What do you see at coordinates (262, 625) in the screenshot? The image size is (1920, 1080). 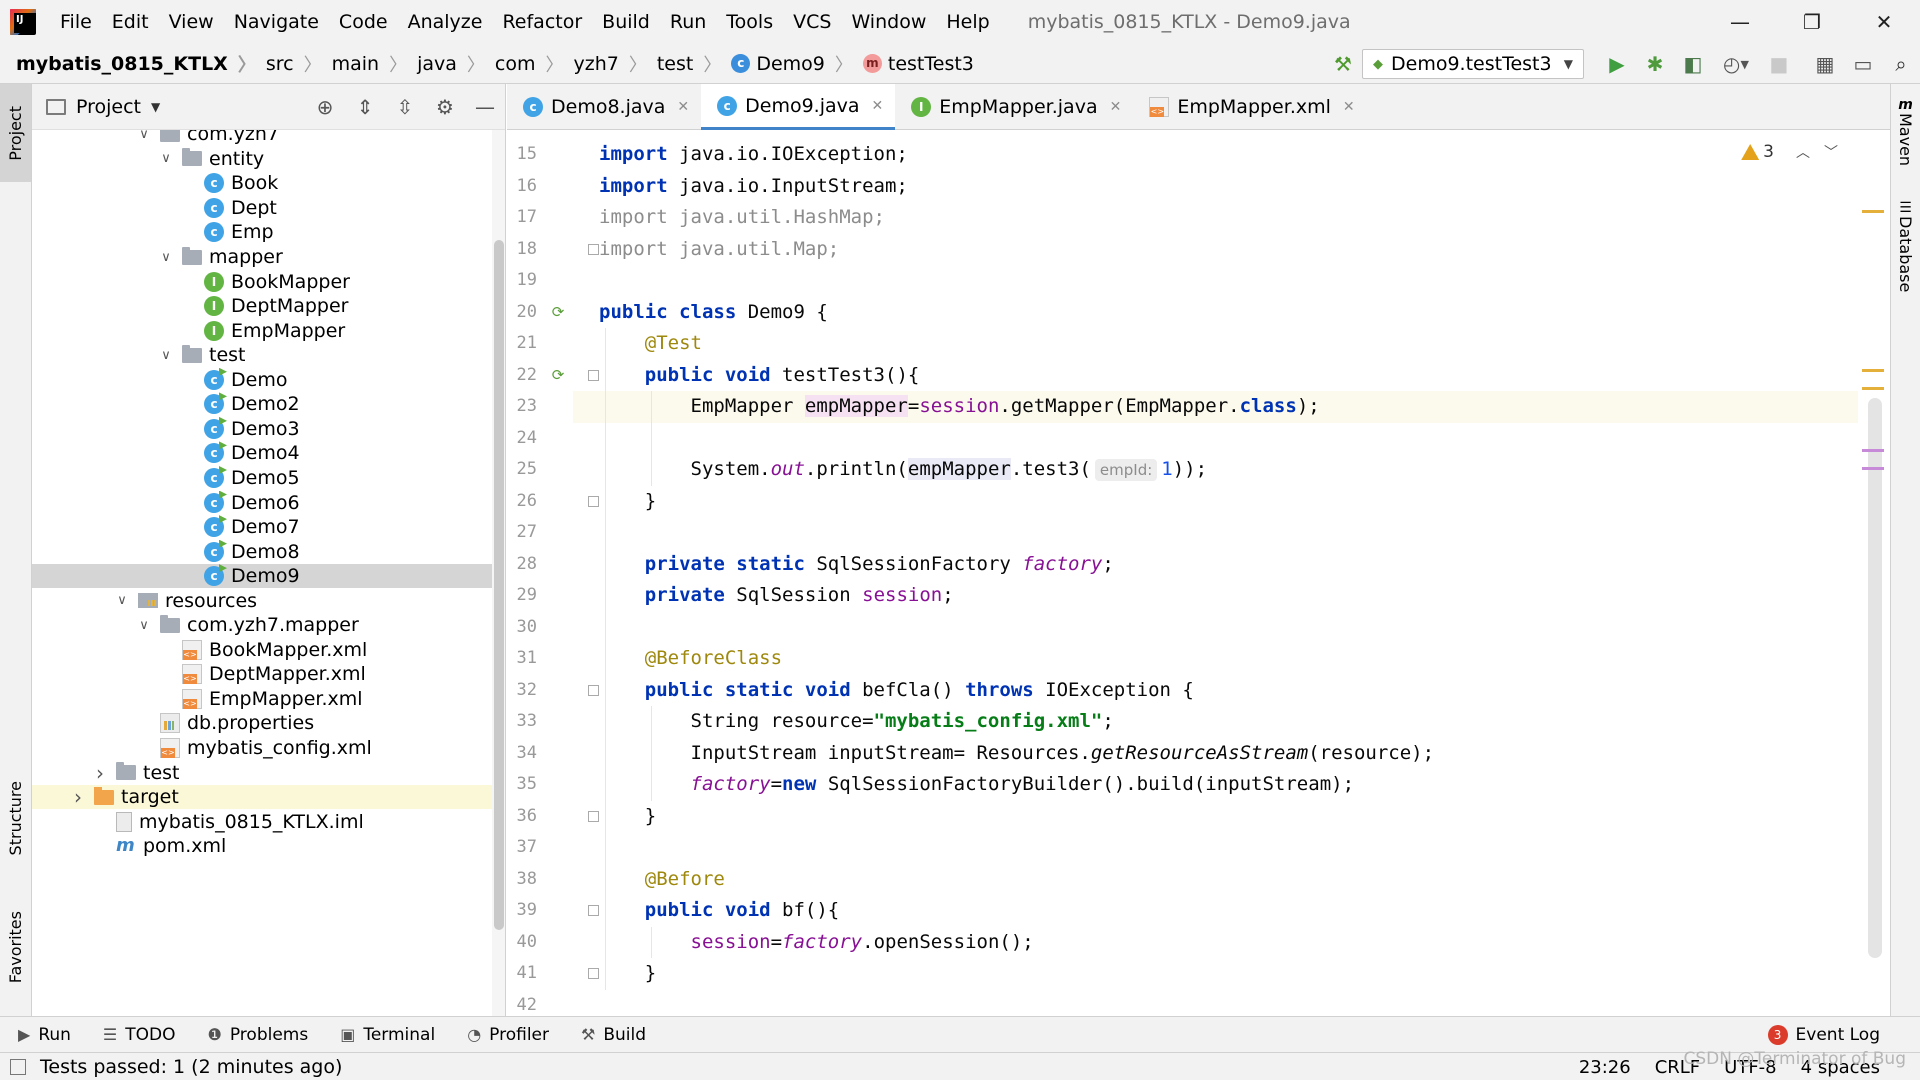 I see `tree-item-com-yzh7-mapper: ∨ com.yzh7.mapper` at bounding box center [262, 625].